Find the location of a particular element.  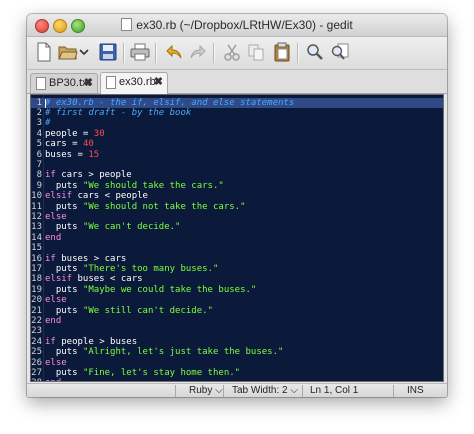

window-title-text: ex30.rb (~/Dropbox/LRtHW/Ex30) - gedit is located at coordinates (244, 25).